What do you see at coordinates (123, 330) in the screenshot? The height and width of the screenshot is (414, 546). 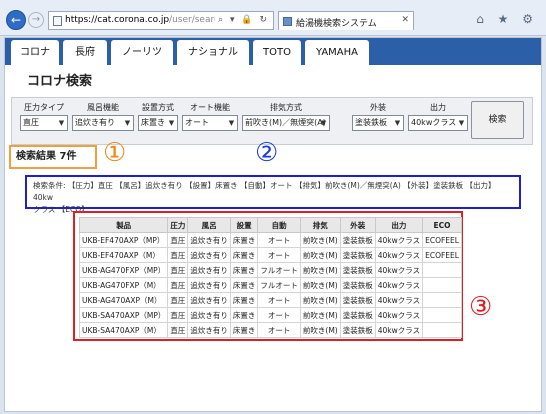 I see `product-cell: UKB-SA470AXP（M）` at bounding box center [123, 330].